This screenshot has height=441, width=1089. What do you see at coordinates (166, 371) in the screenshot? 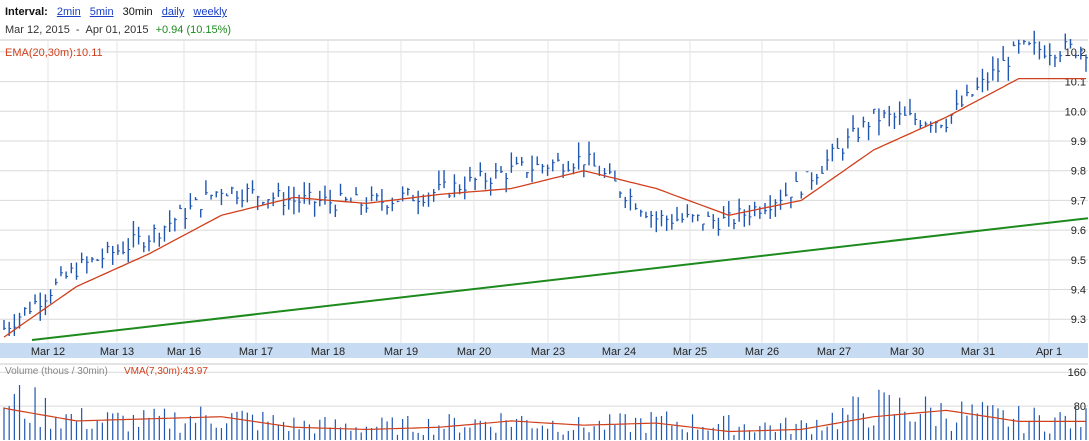
I see `vma-legend: VMA(7,30m):43.97` at bounding box center [166, 371].